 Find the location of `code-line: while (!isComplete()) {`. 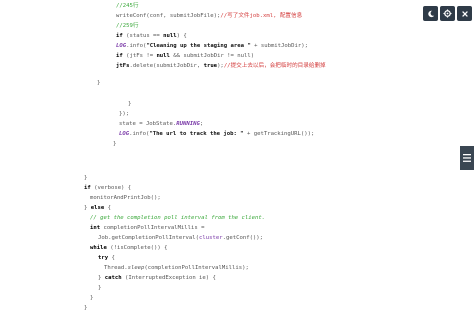

code-line: while (!isComplete()) { is located at coordinates (128, 248).